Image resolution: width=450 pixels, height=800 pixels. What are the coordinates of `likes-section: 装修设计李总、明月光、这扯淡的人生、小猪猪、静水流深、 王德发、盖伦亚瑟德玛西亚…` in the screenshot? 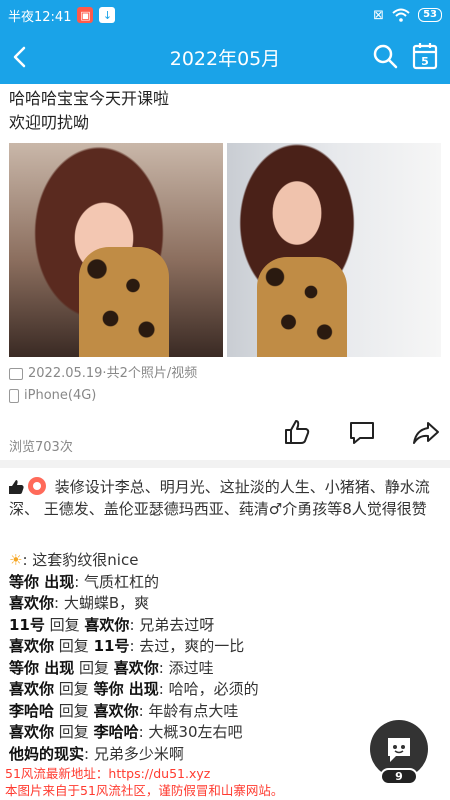 It's located at (225, 498).